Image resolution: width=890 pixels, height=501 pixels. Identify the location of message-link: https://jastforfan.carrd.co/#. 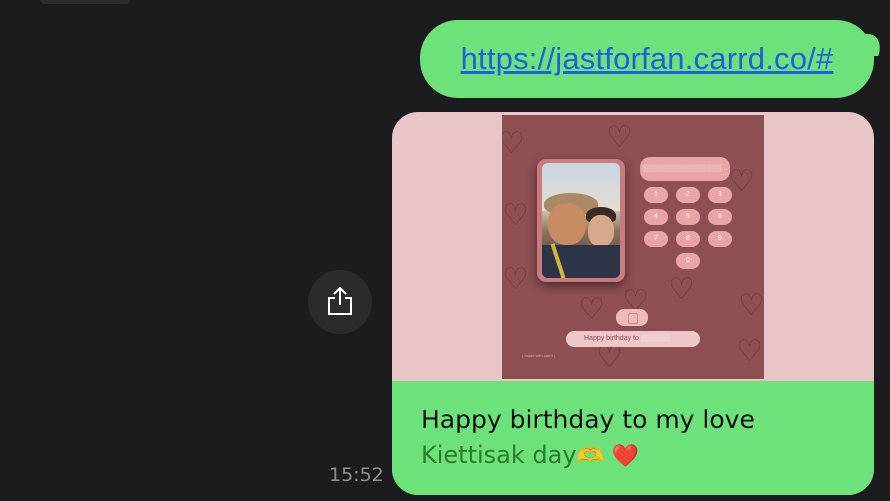
(647, 59).